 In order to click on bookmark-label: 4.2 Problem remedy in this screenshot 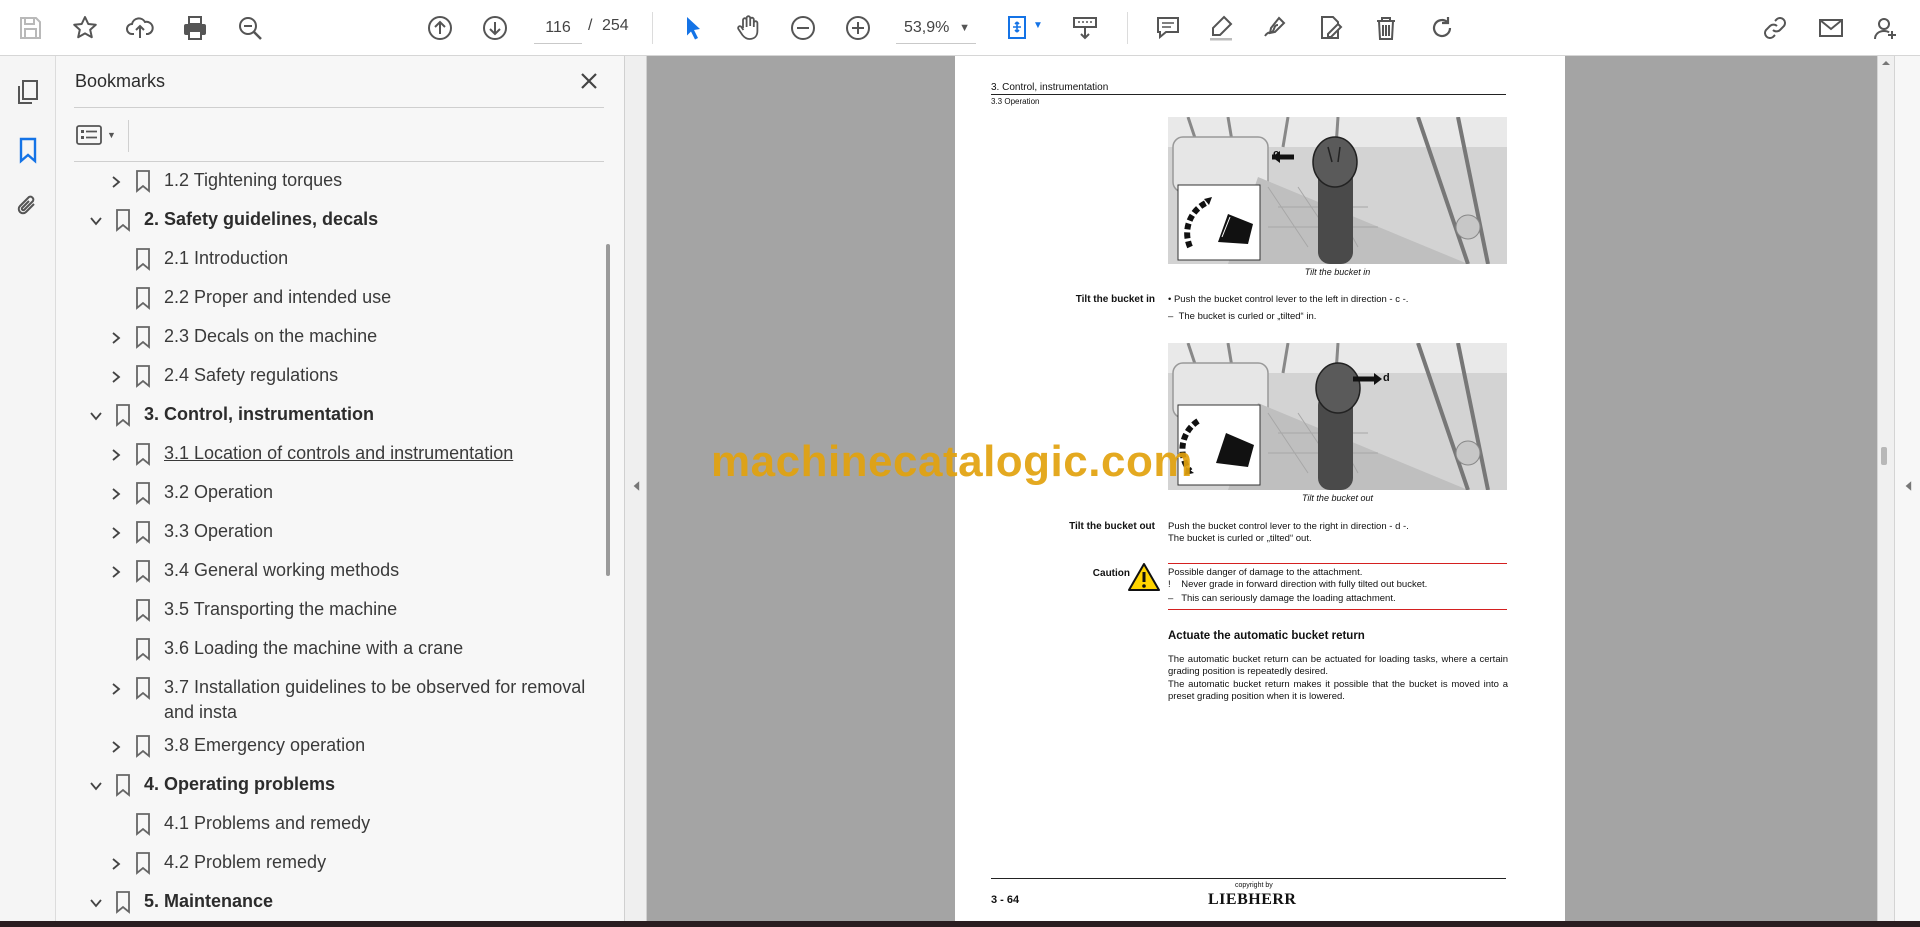, I will do `click(380, 862)`.